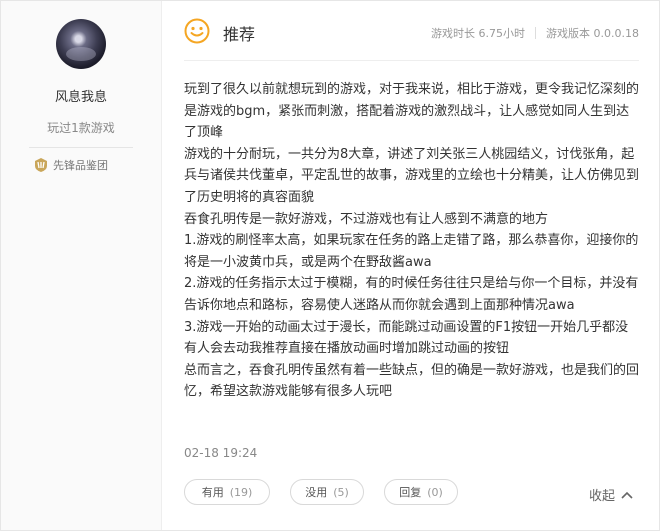 This screenshot has width=660, height=531. Describe the element at coordinates (592, 33) in the screenshot. I see `game-version: 游戏版本 0.0.0.18` at that location.